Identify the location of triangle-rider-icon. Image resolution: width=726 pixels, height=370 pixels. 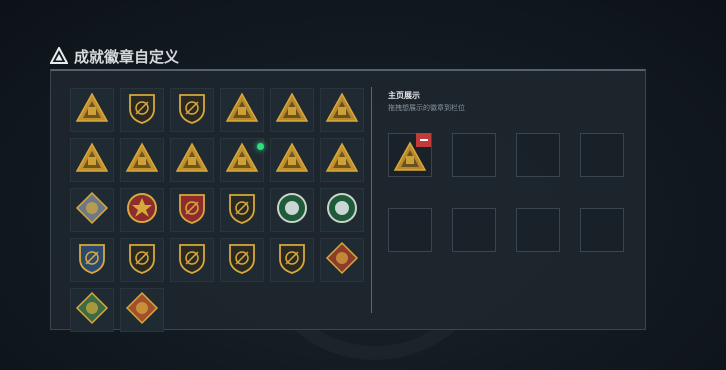
(292, 160).